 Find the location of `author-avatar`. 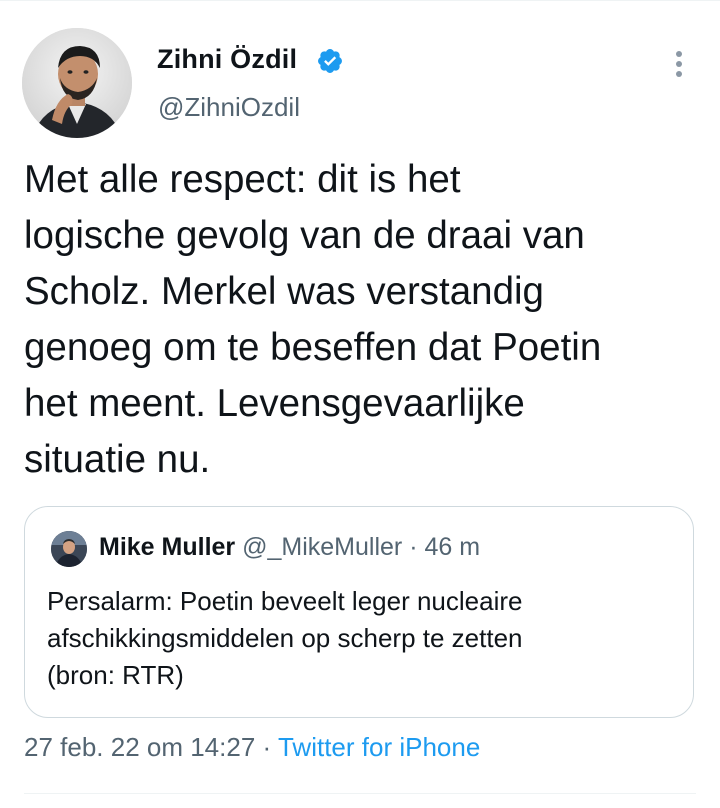

author-avatar is located at coordinates (77, 83).